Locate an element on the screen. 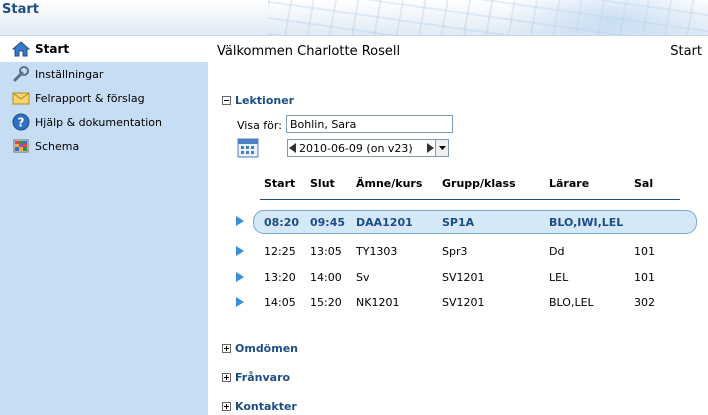 The image size is (708, 415). column-header-slut: Slut is located at coordinates (322, 183).